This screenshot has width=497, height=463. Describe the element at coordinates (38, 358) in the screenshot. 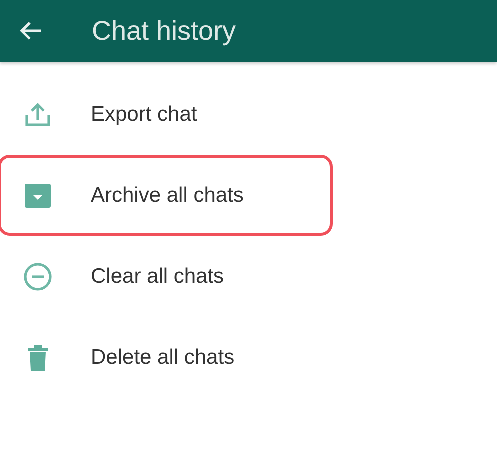

I see `trash-icon` at that location.